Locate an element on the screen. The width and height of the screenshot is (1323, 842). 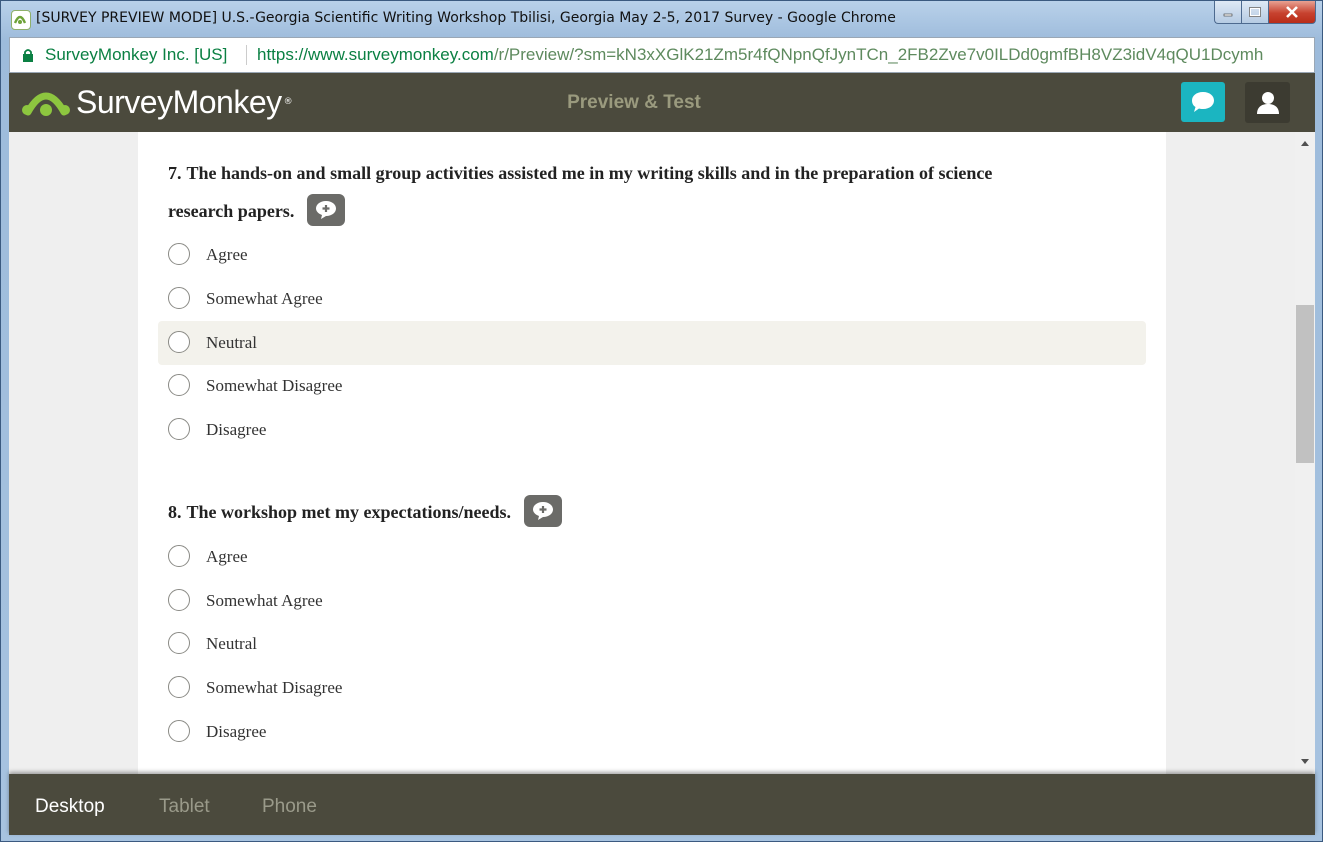
chat-button is located at coordinates (1203, 102).